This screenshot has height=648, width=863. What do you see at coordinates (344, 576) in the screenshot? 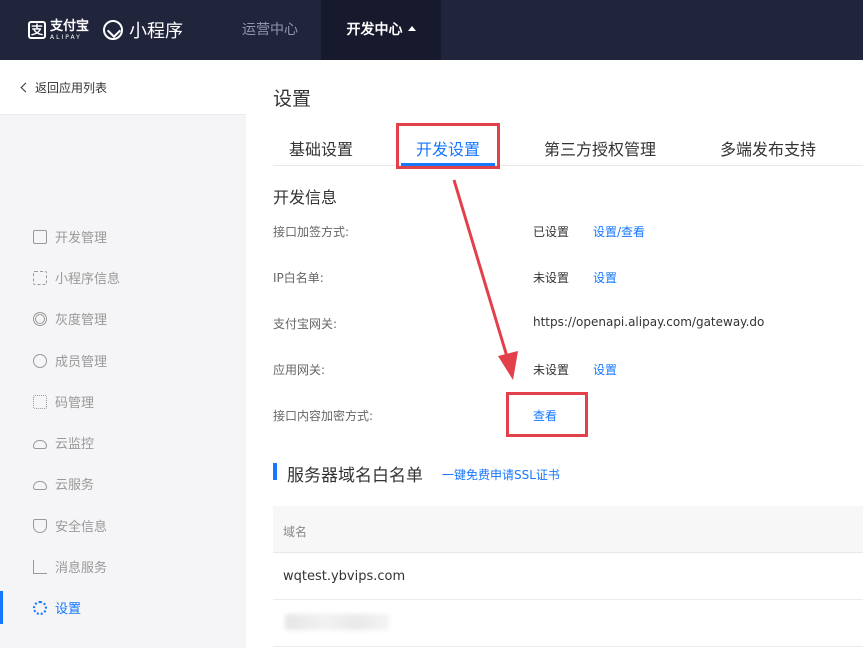
I see `domain-cell: wqtest.ybvips.com` at bounding box center [344, 576].